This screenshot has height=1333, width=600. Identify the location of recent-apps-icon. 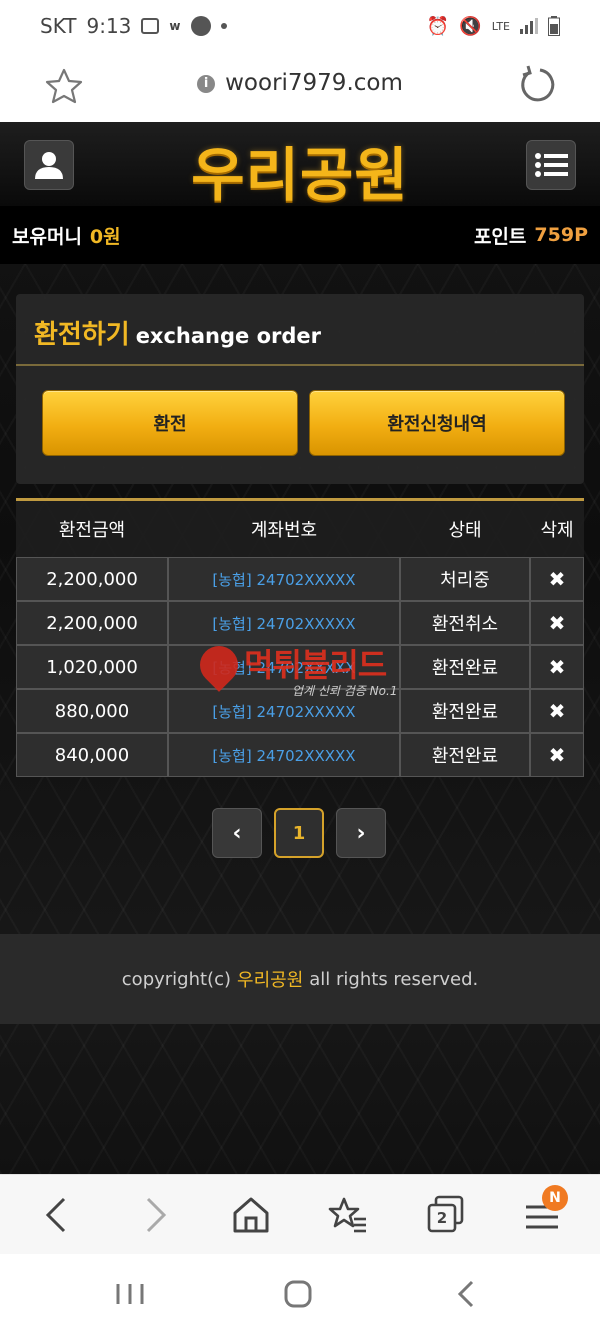
(130, 1294).